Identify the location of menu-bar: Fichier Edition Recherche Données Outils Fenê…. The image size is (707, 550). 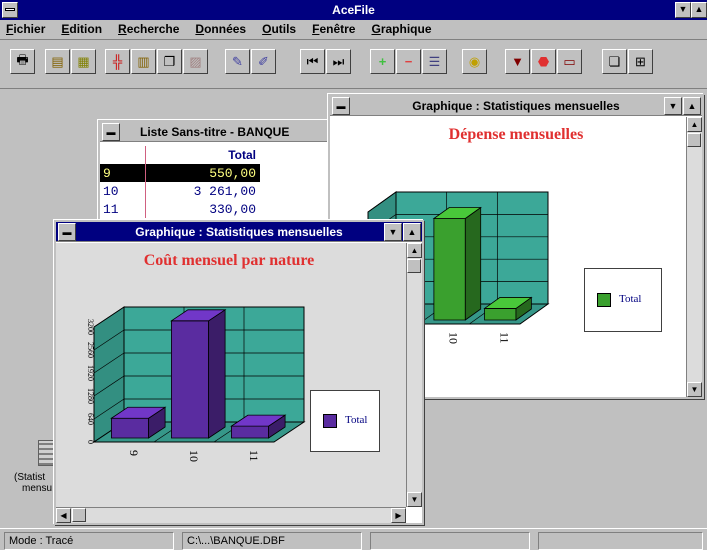
(353, 30).